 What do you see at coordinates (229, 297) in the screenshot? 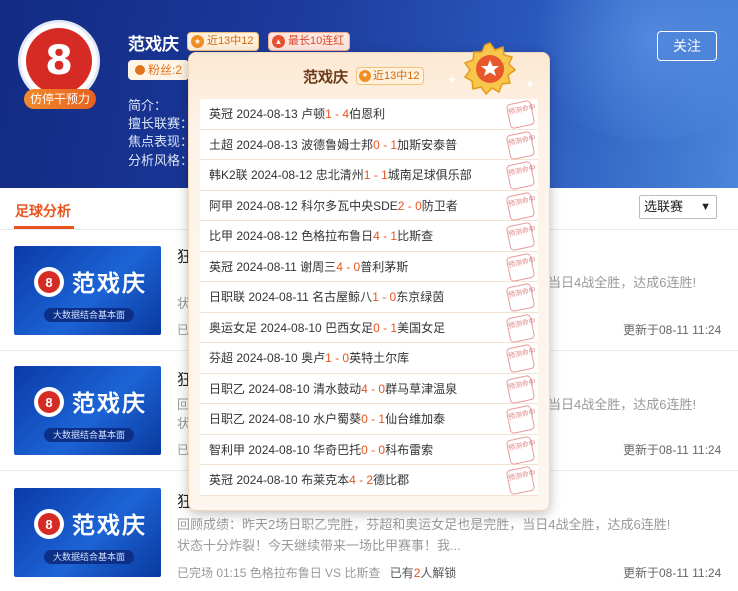
I see `record-league: 日职联` at bounding box center [229, 297].